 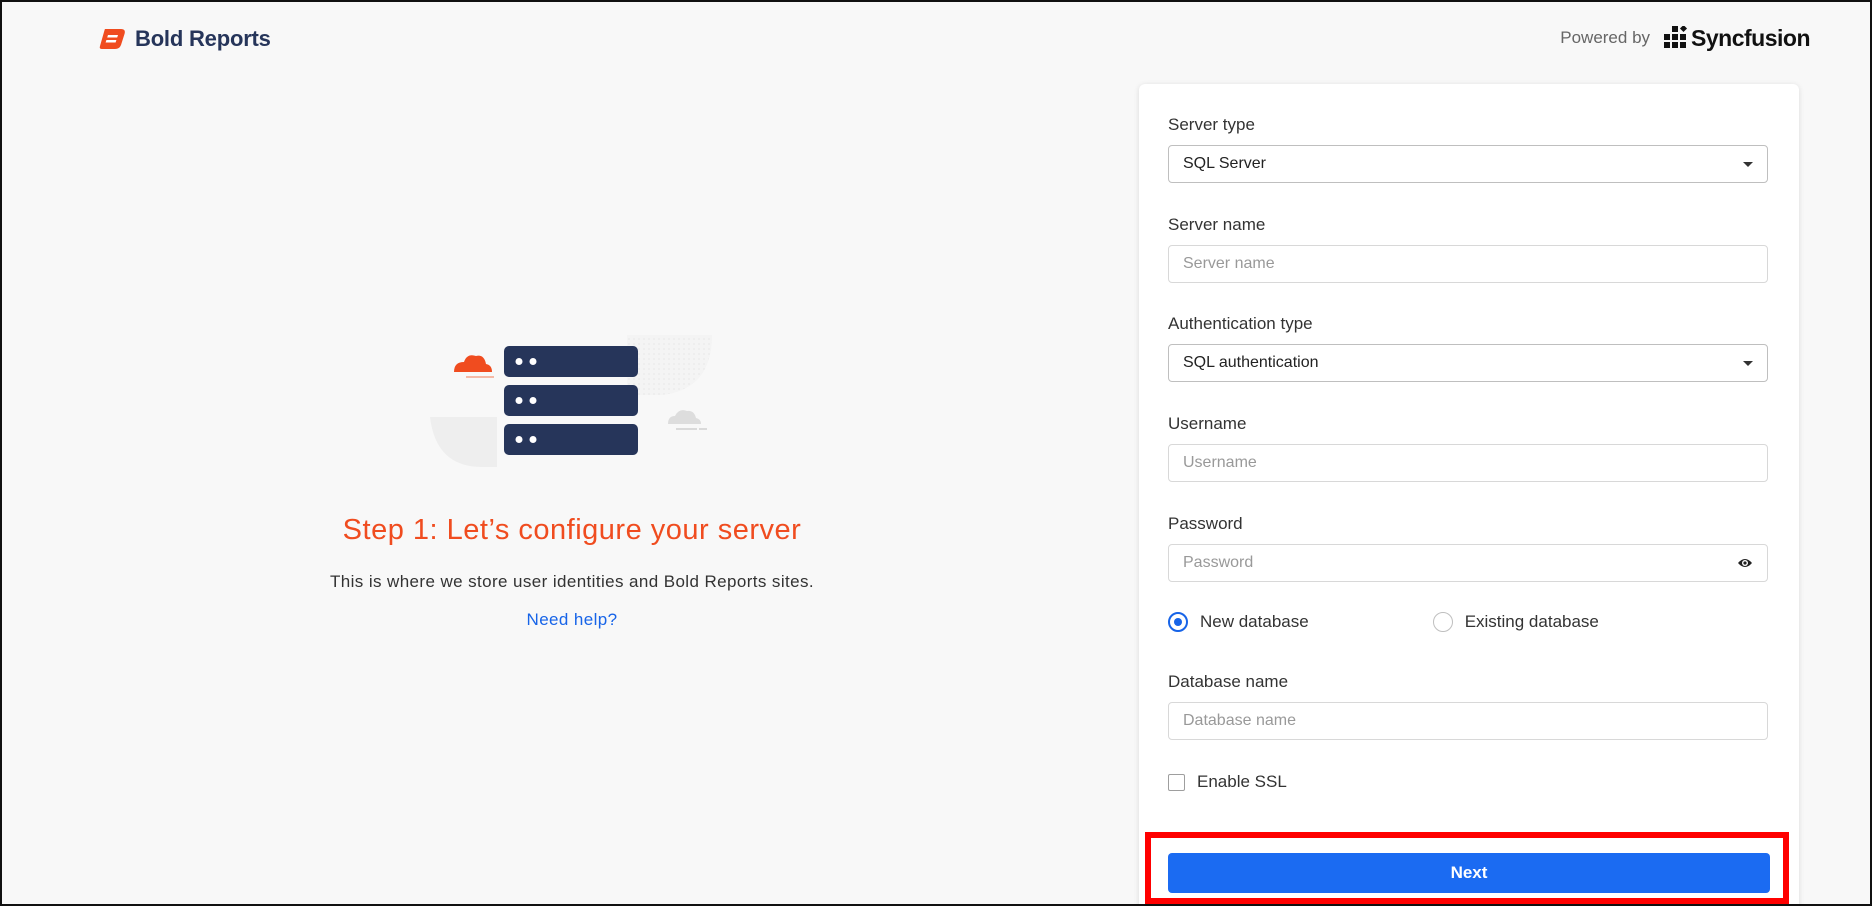 I want to click on username-placeholder: Username, so click(x=1220, y=462).